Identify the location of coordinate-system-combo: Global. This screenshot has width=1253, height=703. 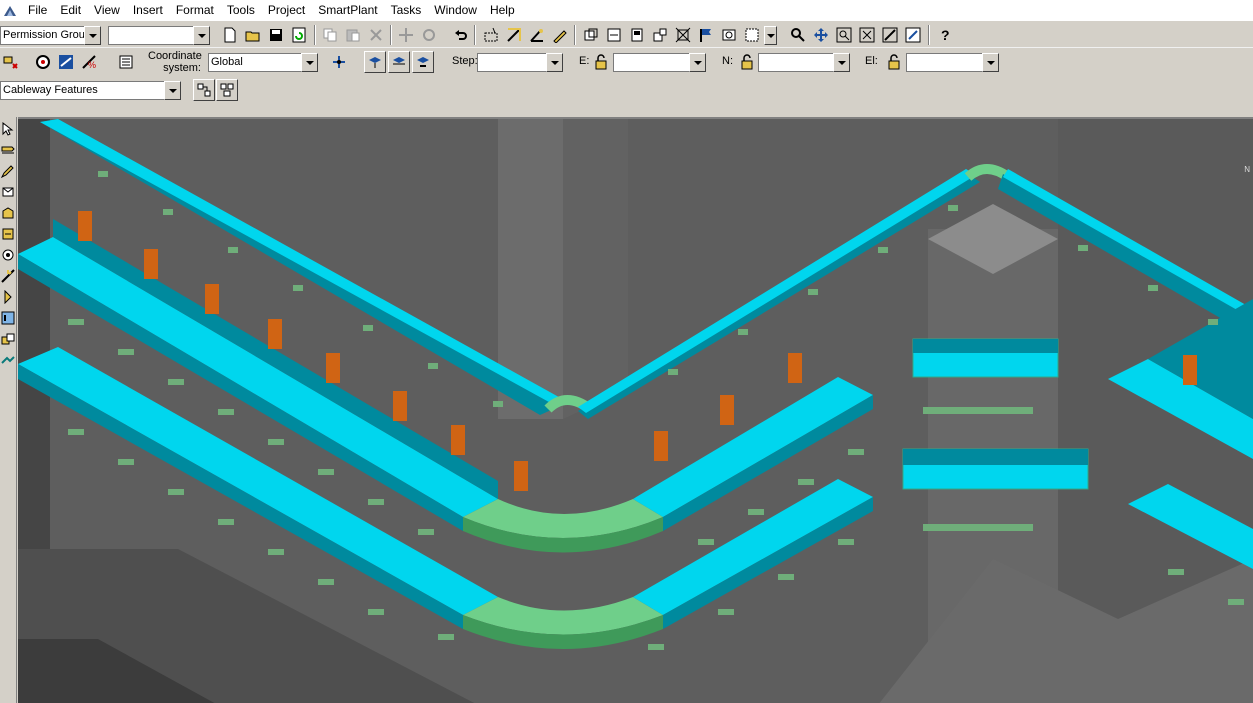
(254, 62).